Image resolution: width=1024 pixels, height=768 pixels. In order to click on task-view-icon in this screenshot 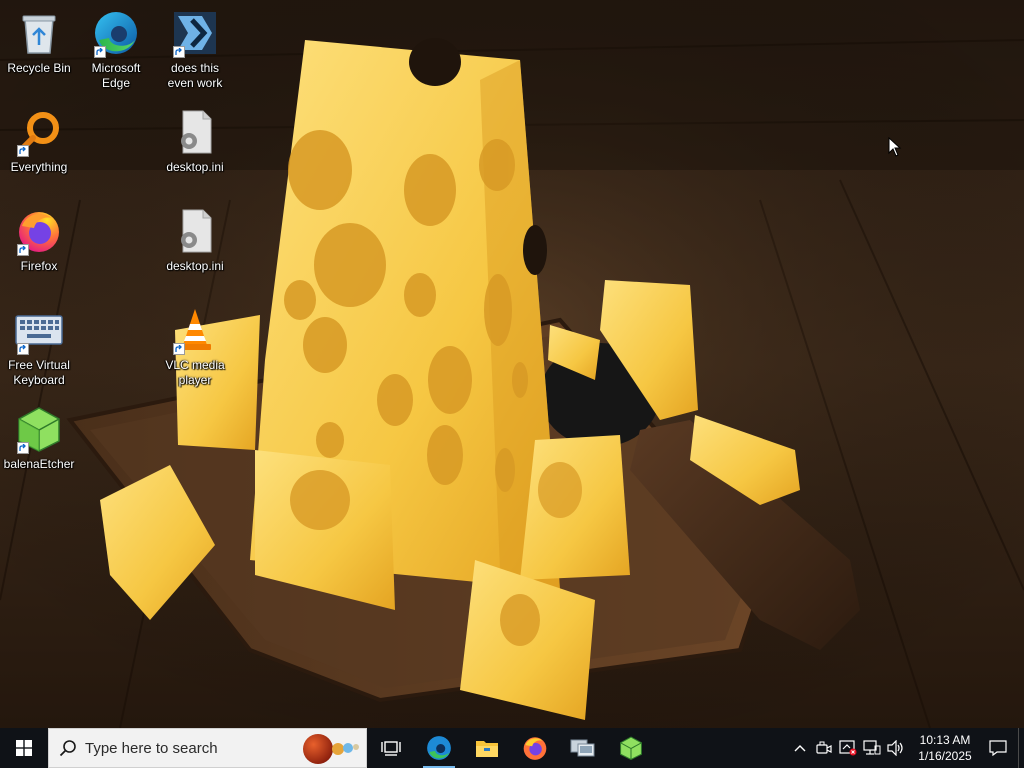, I will do `click(391, 748)`.